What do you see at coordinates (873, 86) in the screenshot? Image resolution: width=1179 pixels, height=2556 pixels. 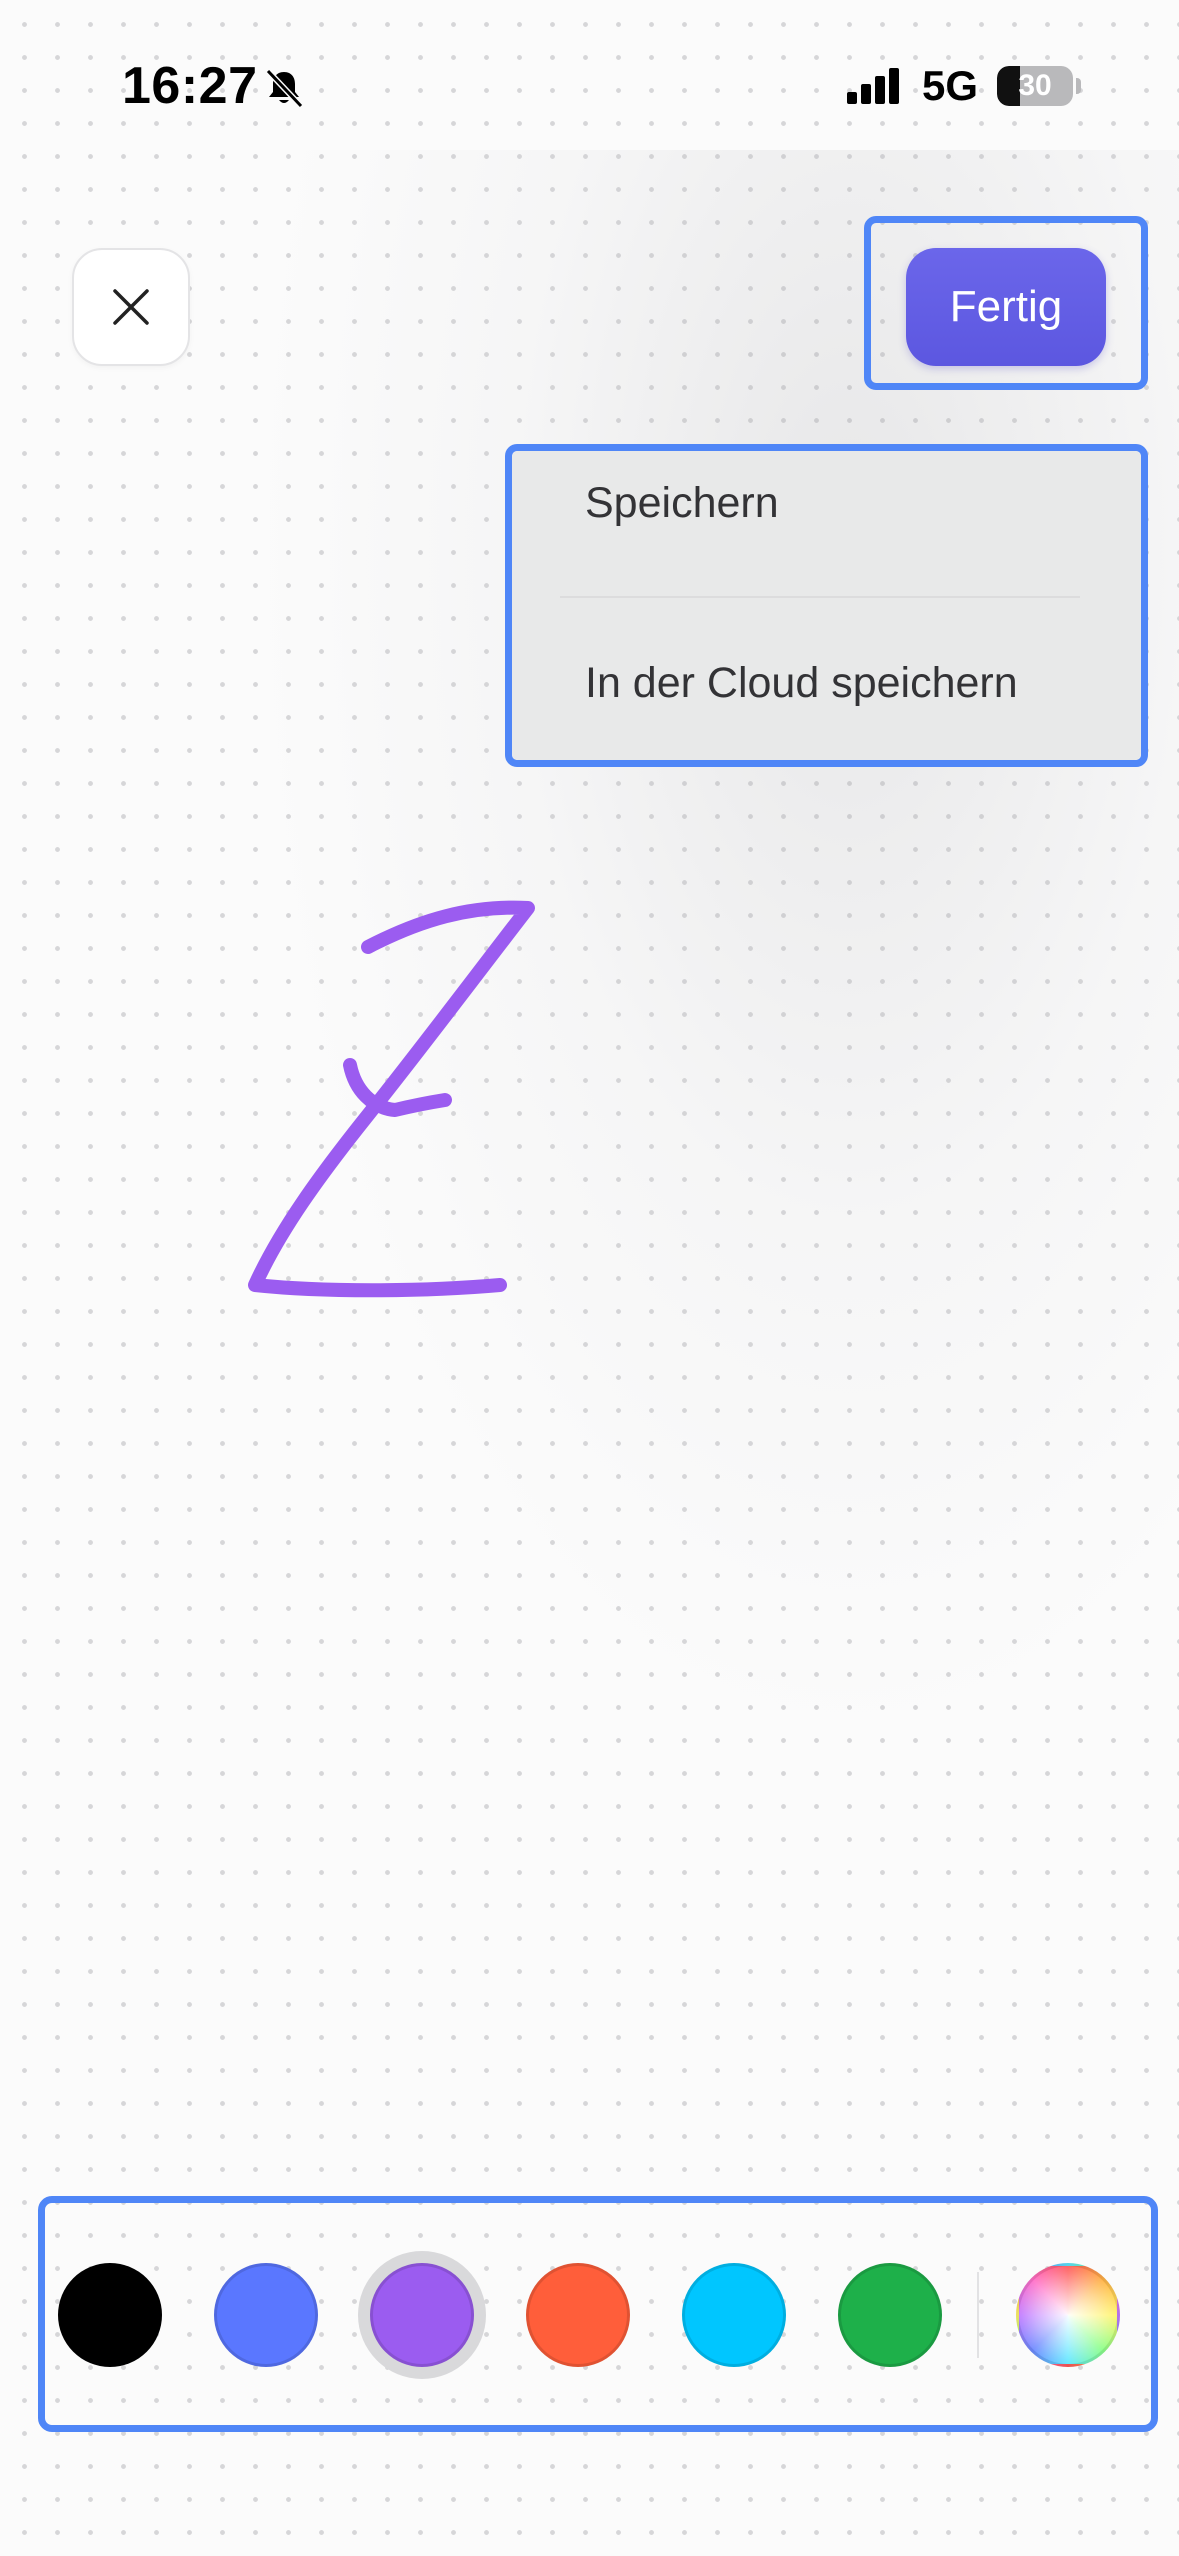 I see `cellular-signal-icon` at bounding box center [873, 86].